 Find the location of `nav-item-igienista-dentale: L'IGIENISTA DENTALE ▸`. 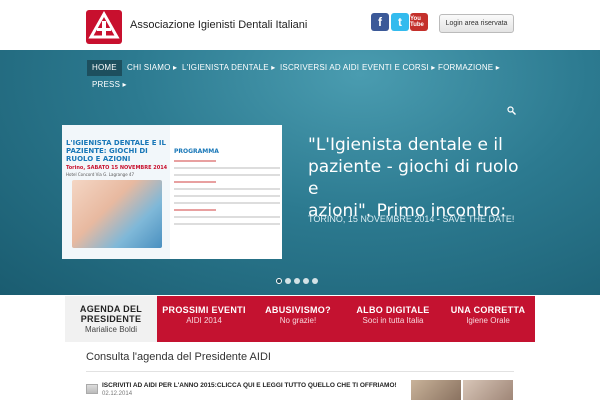

nav-item-igienista-dentale: L'IGIENISTA DENTALE ▸ is located at coordinates (228, 68).